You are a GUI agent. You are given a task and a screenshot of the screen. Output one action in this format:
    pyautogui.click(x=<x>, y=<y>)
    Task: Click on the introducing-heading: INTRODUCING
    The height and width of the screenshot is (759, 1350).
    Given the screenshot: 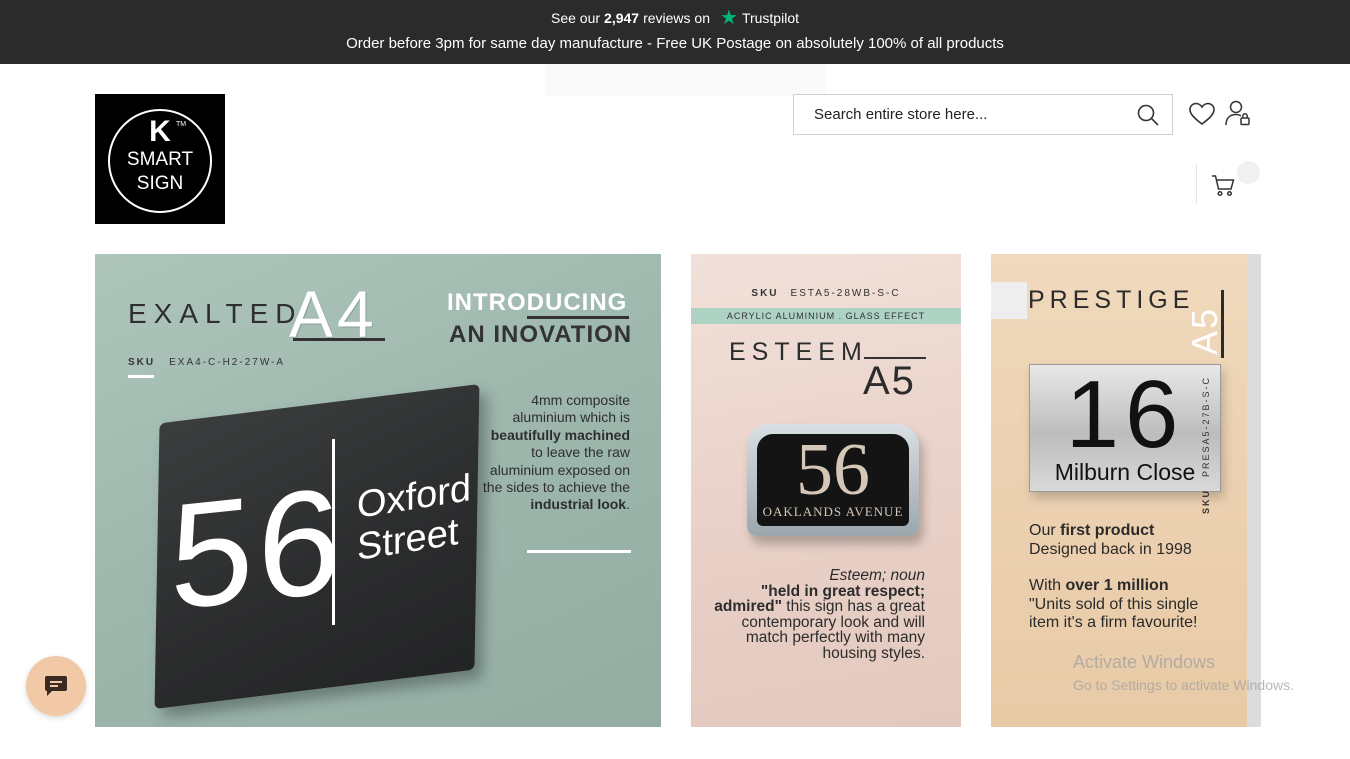 What is the action you would take?
    pyautogui.click(x=537, y=302)
    